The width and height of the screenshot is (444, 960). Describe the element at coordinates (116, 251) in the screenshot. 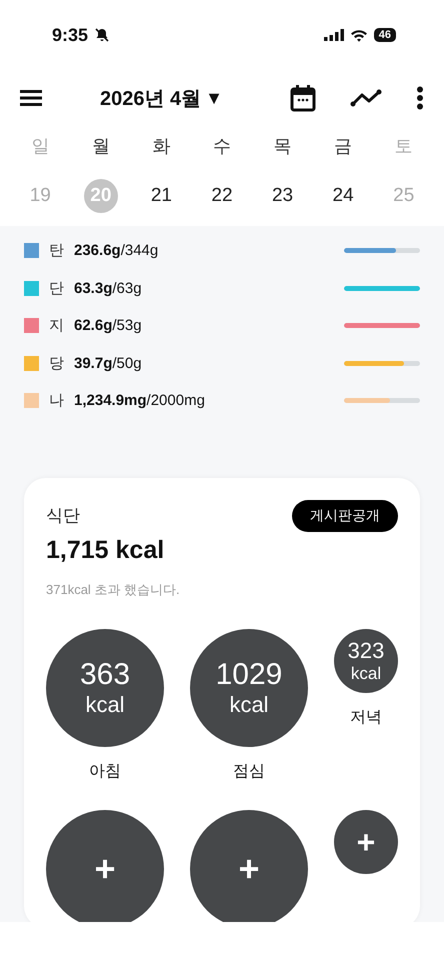

I see `nutrient-amount: 236.6g/344g` at that location.